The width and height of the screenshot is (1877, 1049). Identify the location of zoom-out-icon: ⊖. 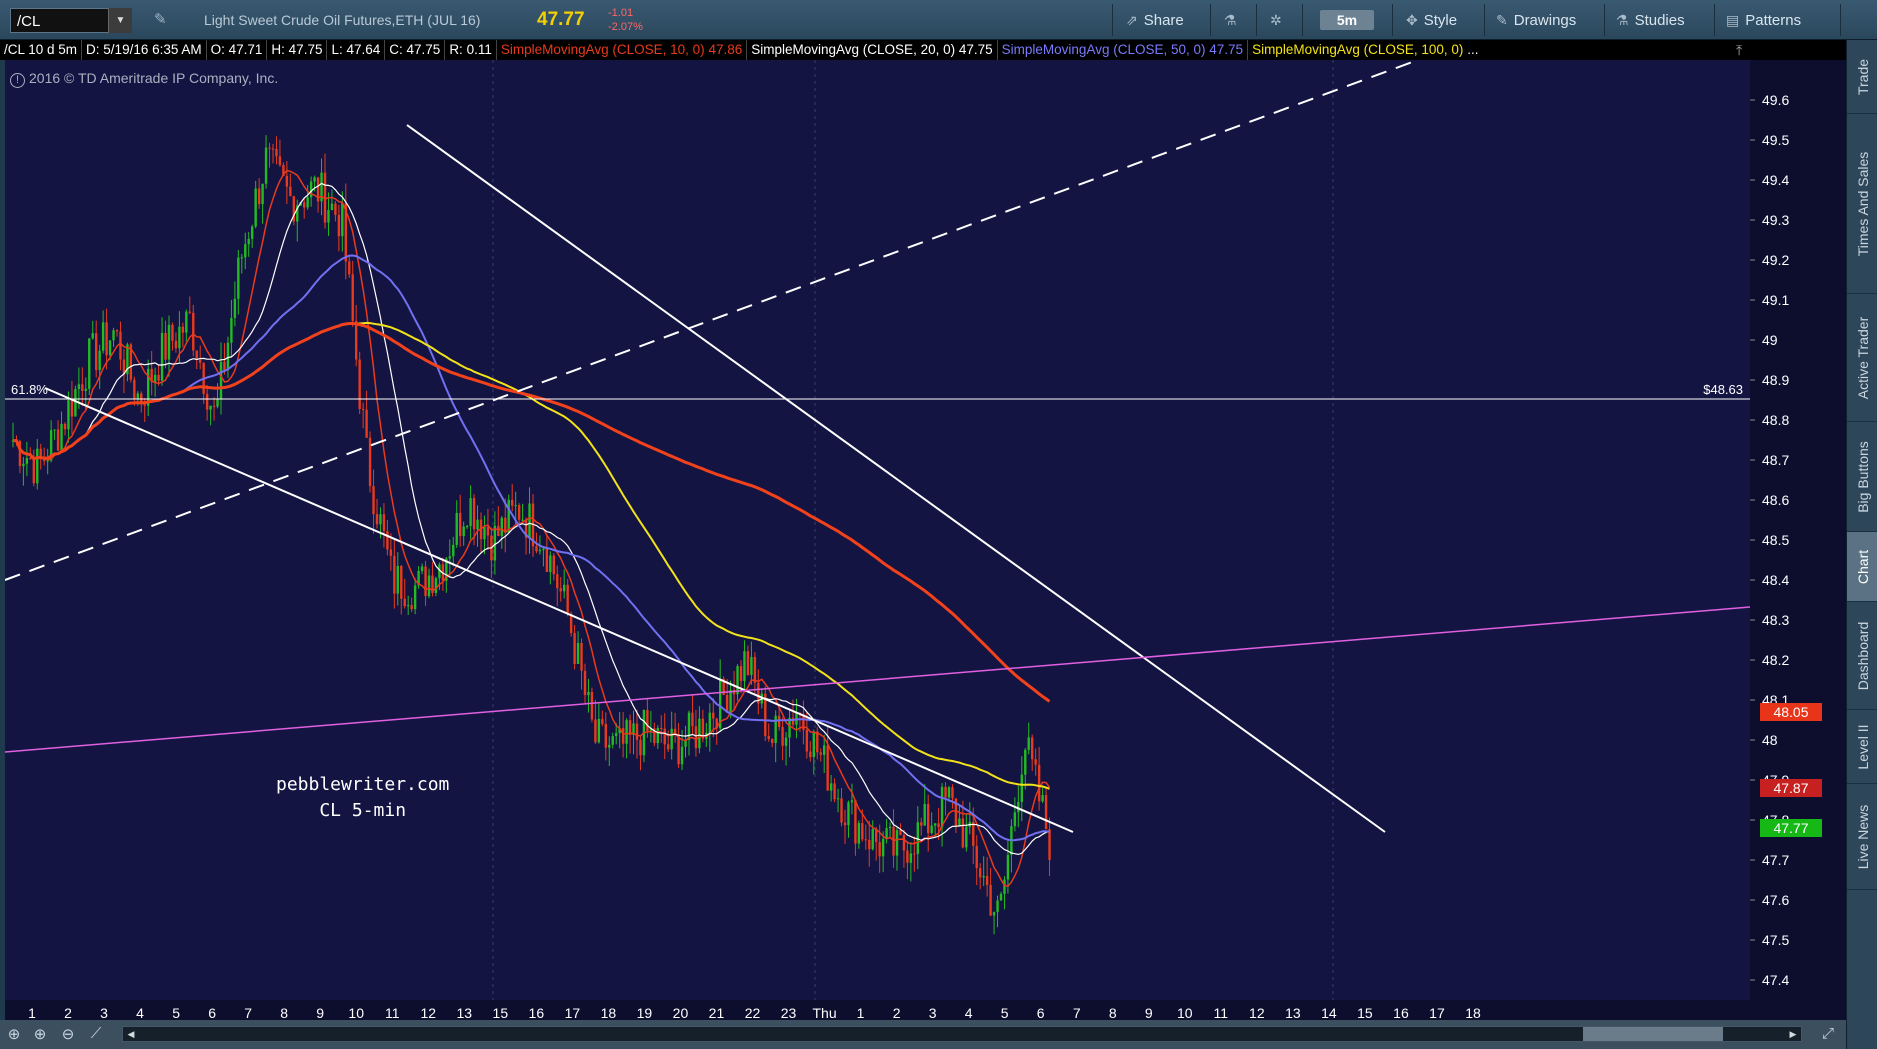
(68, 1034).